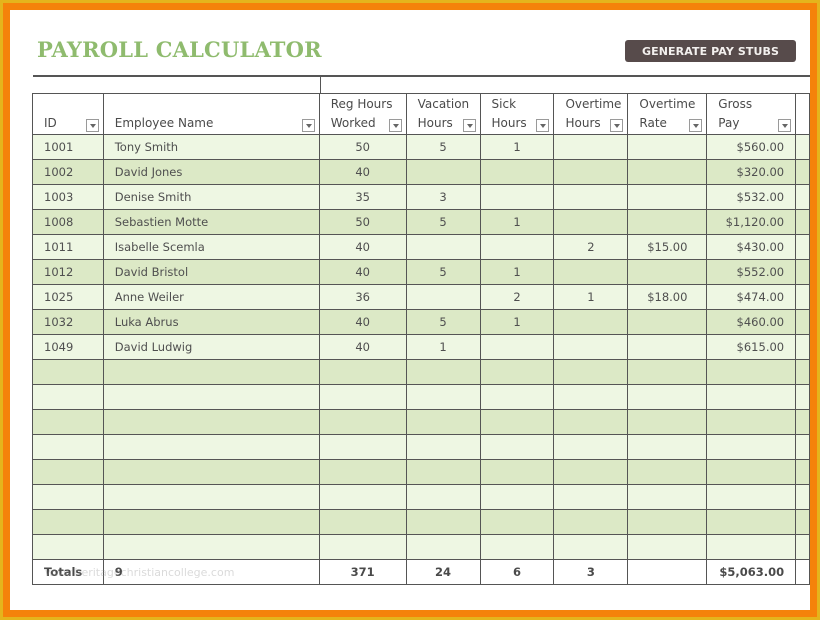 Image resolution: width=820 pixels, height=620 pixels. I want to click on cell-gross: $532.00, so click(751, 197).